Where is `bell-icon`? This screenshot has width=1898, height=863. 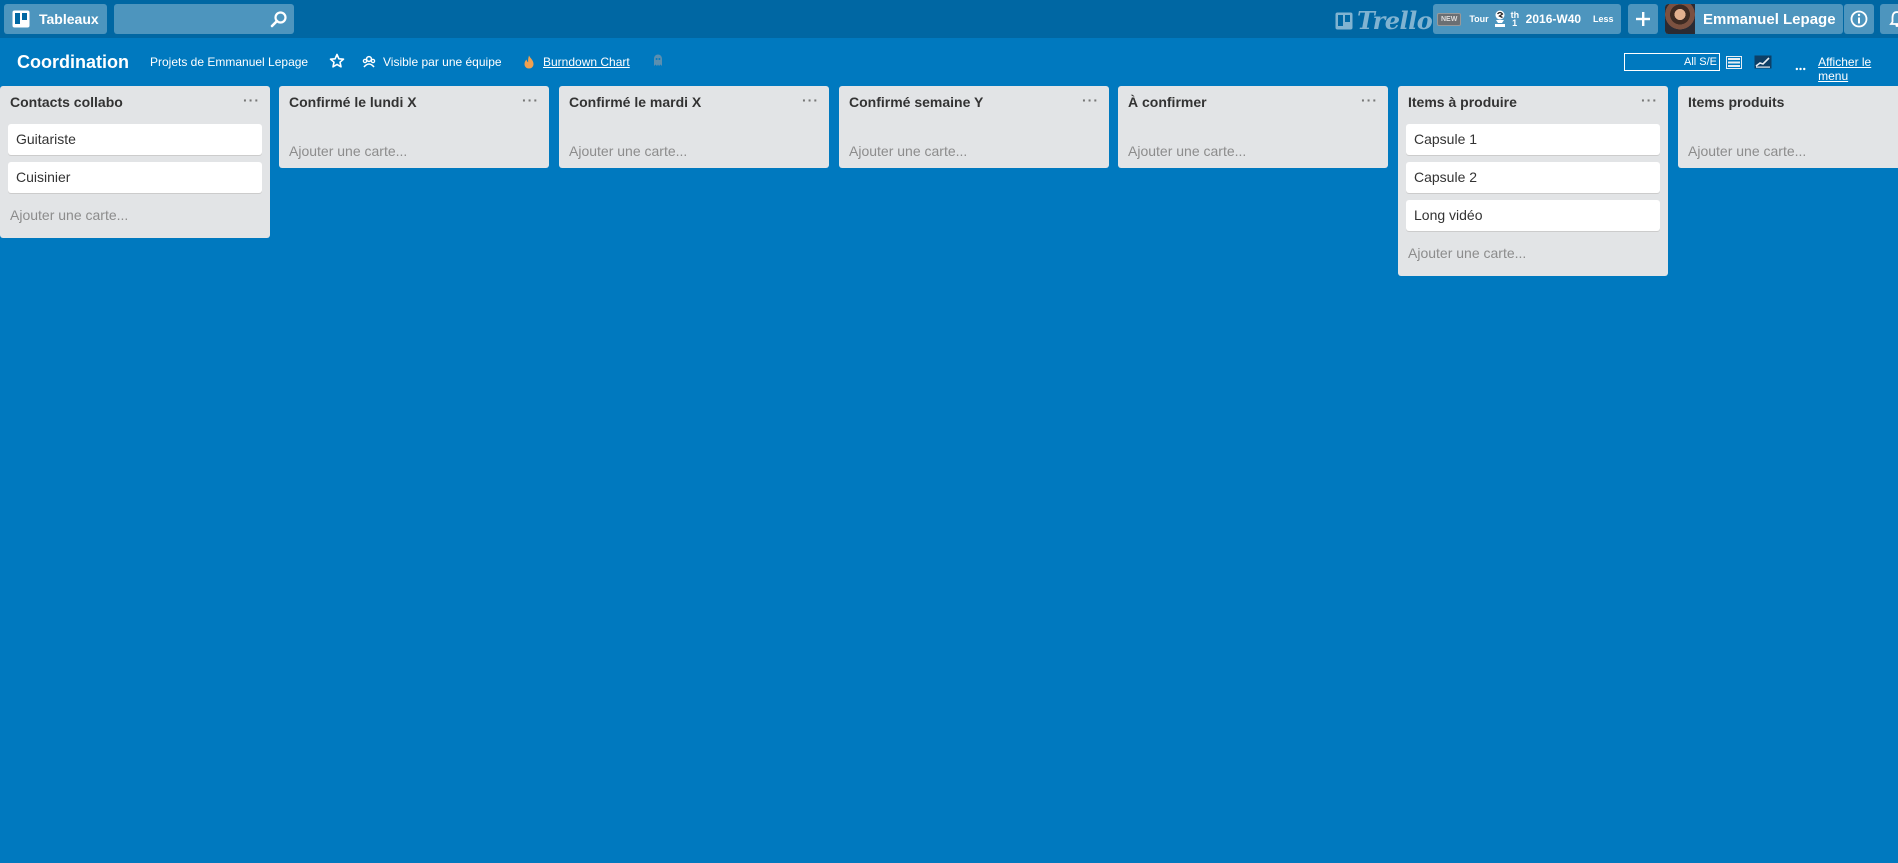
bell-icon is located at coordinates (1893, 19).